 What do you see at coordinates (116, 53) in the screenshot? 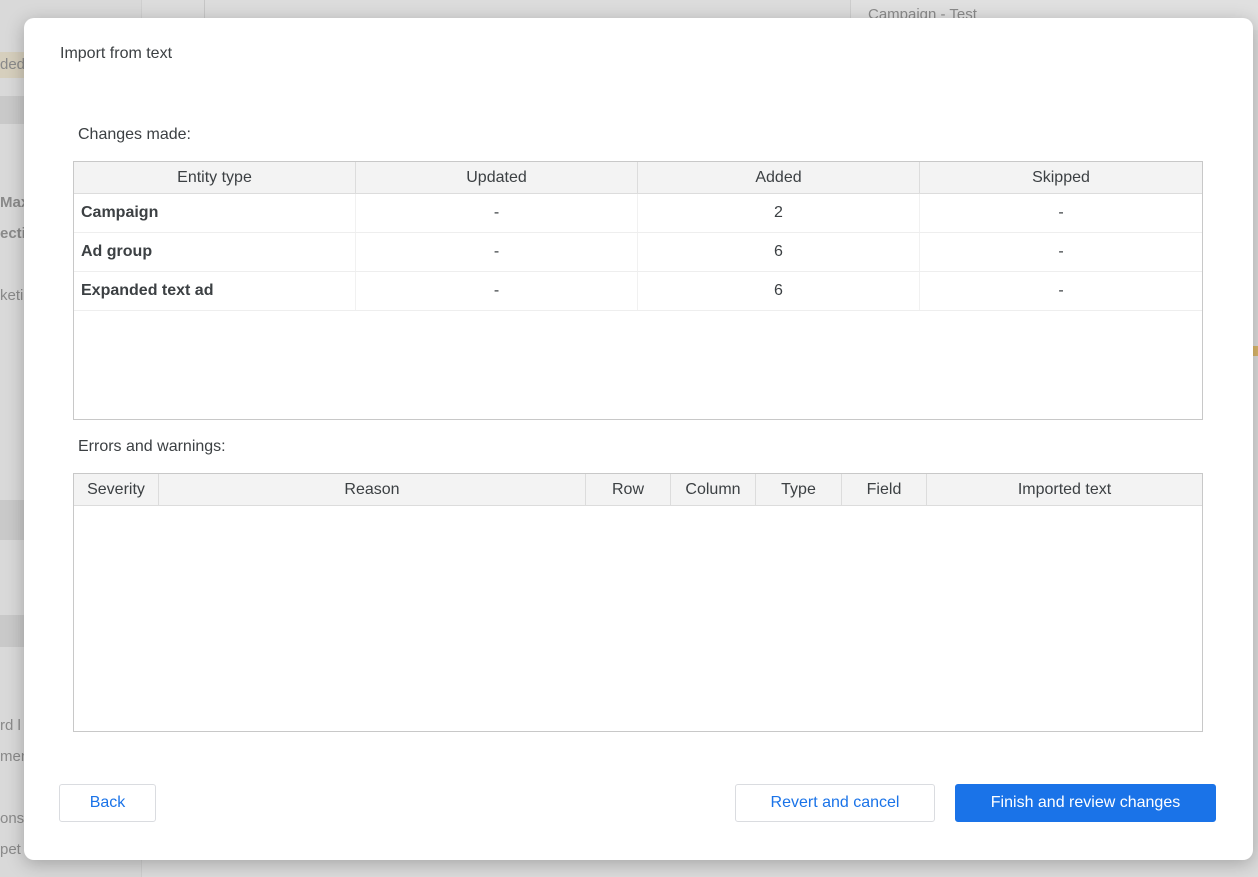
I see `dialog-title: Import from text` at bounding box center [116, 53].